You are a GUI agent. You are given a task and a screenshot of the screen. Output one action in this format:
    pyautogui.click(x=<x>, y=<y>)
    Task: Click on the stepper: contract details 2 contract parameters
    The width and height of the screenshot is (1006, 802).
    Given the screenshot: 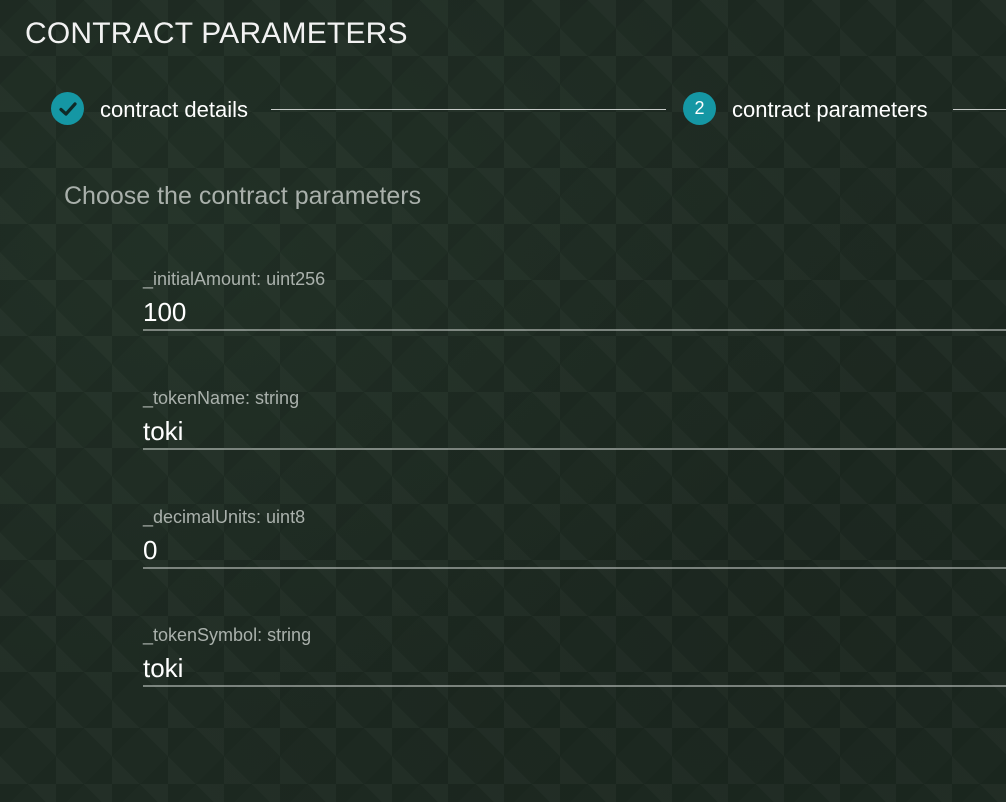 What is the action you would take?
    pyautogui.click(x=528, y=109)
    